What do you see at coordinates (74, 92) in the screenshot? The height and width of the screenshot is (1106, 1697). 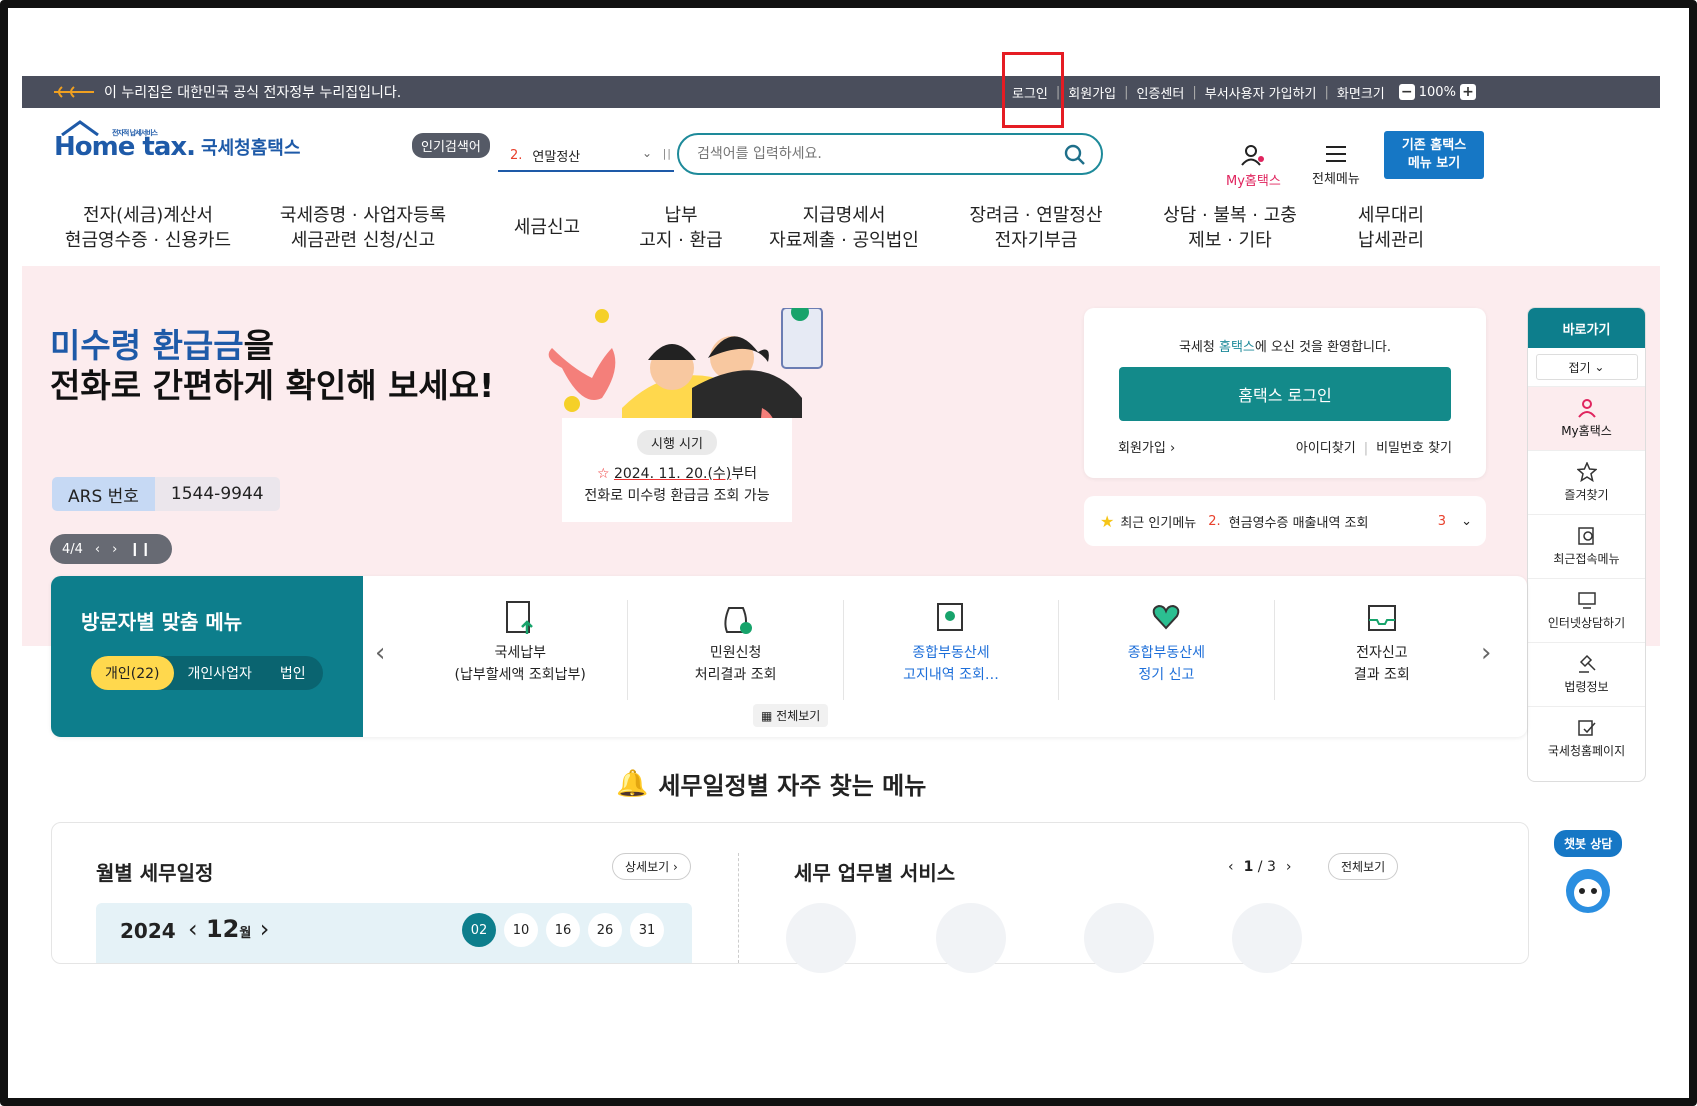 I see `gov-emblem-icon` at bounding box center [74, 92].